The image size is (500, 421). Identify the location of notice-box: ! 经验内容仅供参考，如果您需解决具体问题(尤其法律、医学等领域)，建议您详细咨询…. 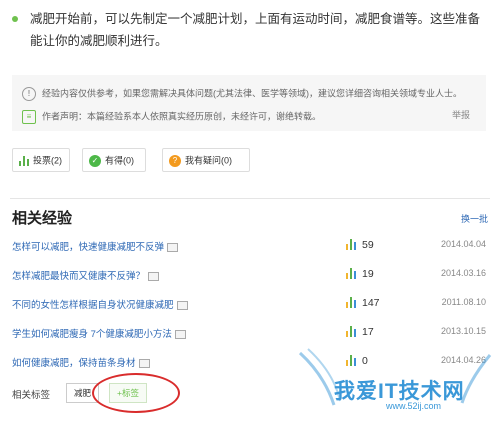
(249, 103).